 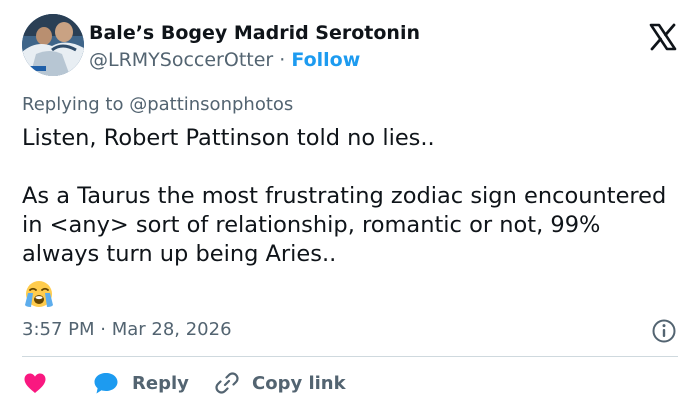 I want to click on heart-icon, so click(x=35, y=383).